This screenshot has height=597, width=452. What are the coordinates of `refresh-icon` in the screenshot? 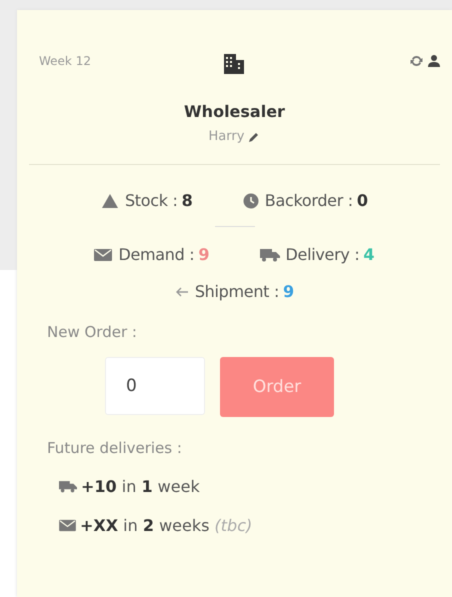 It's located at (416, 61).